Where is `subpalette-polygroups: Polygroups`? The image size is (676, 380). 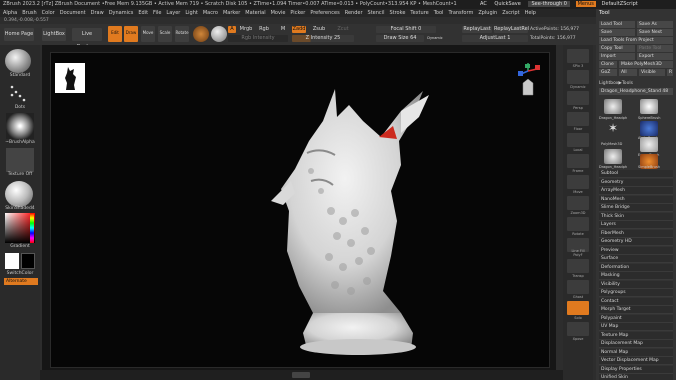
subpalette-polygroups: Polygroups is located at coordinates (636, 293).